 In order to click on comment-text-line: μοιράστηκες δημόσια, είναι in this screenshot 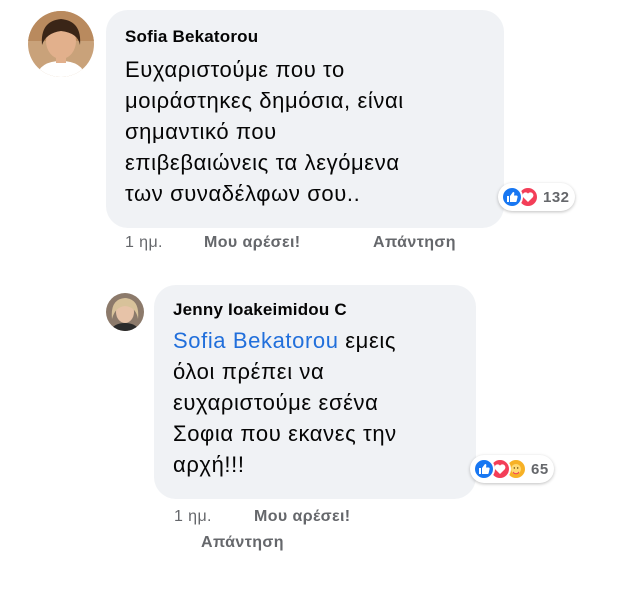, I will do `click(264, 100)`.